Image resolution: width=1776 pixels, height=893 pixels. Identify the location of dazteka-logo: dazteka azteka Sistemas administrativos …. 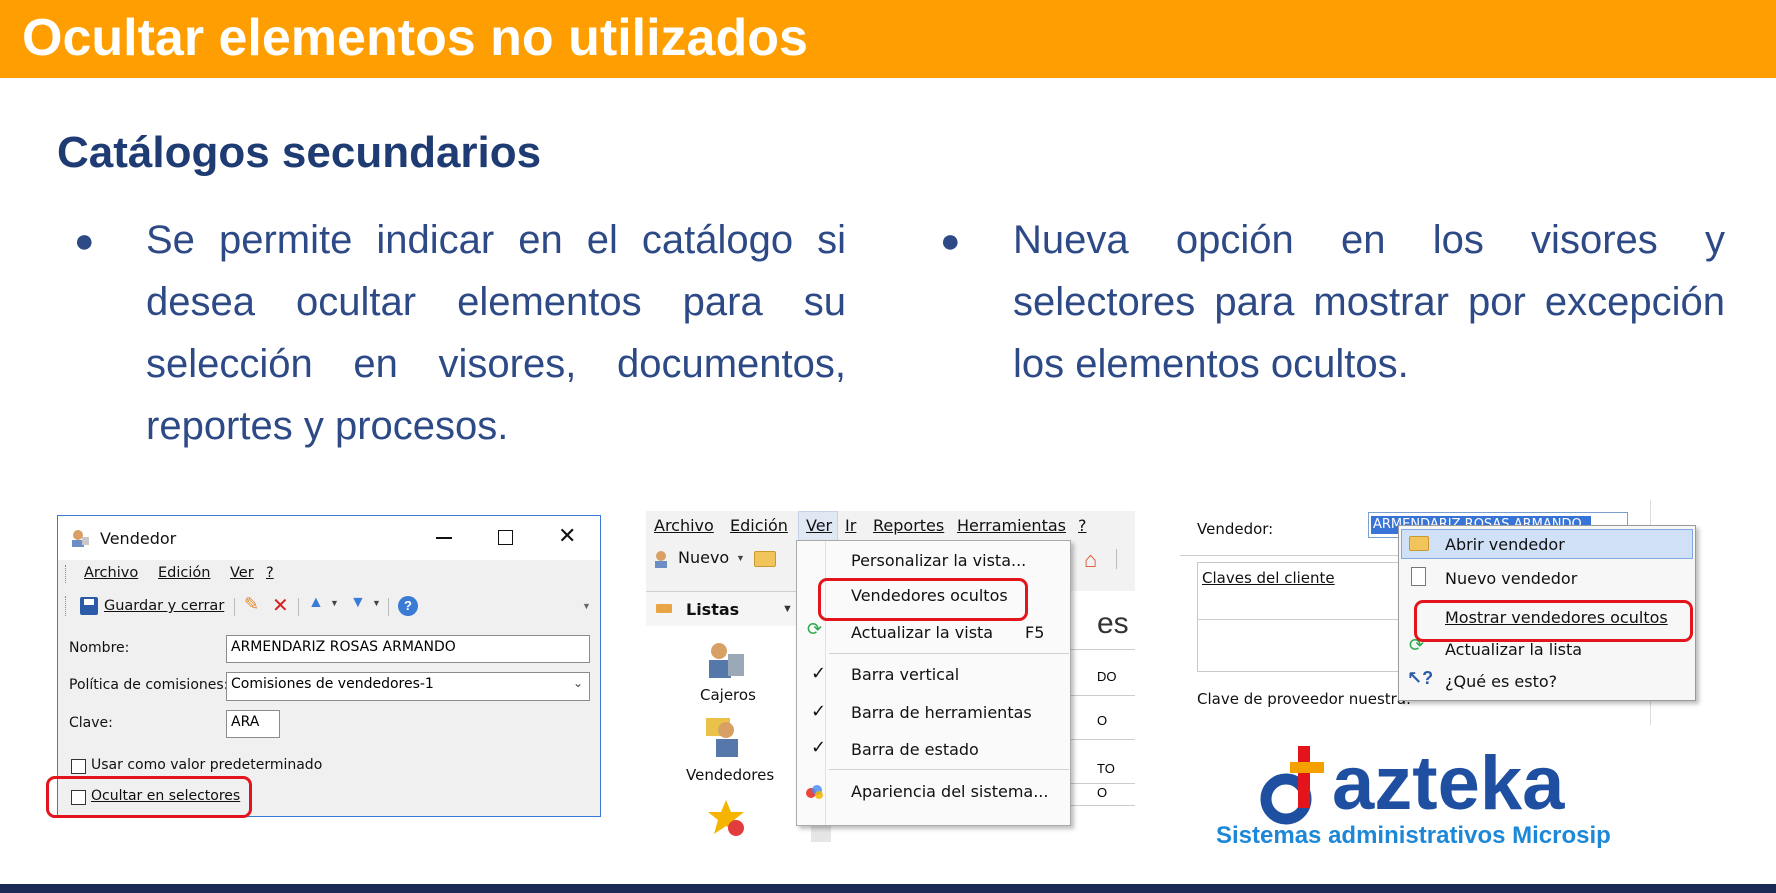
(1426, 794).